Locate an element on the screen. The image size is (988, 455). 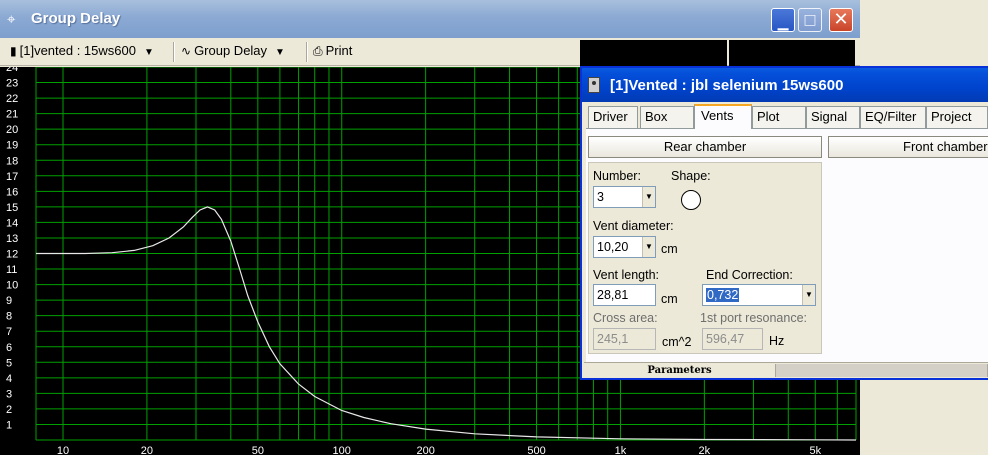
tab-eq-filter: EQ/Filter is located at coordinates (893, 117).